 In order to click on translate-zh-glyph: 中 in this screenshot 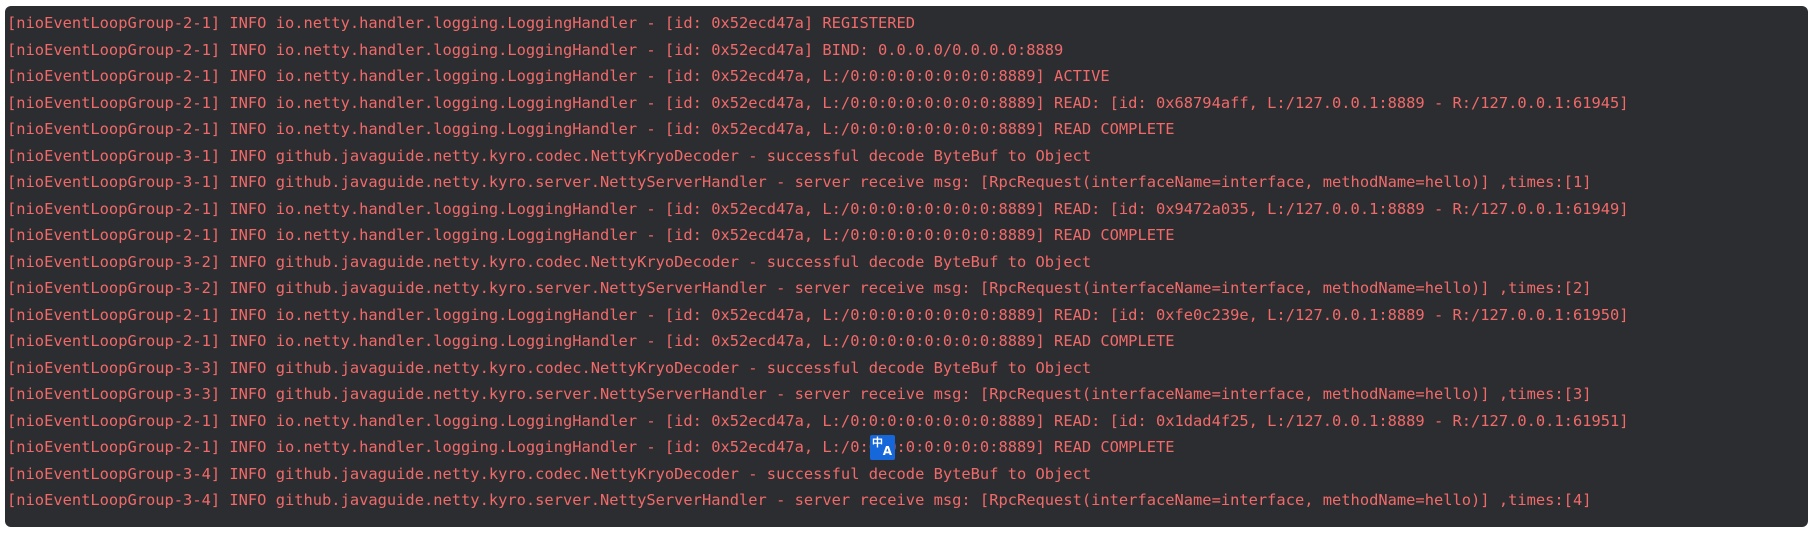, I will do `click(877, 442)`.